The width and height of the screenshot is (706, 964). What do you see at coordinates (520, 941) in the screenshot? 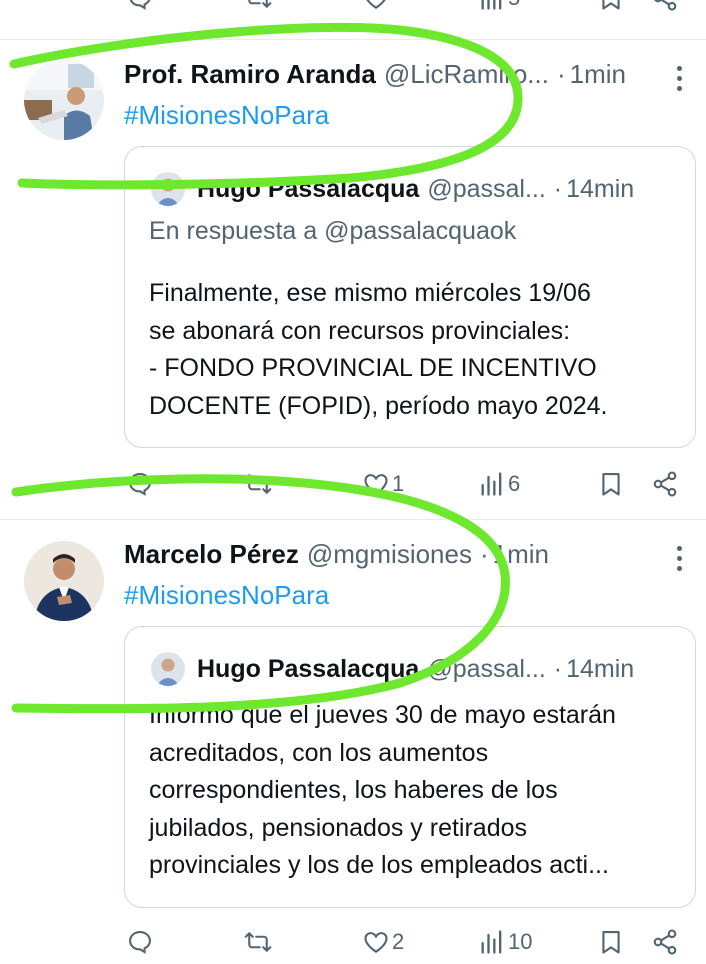
I see `views-count: 10` at bounding box center [520, 941].